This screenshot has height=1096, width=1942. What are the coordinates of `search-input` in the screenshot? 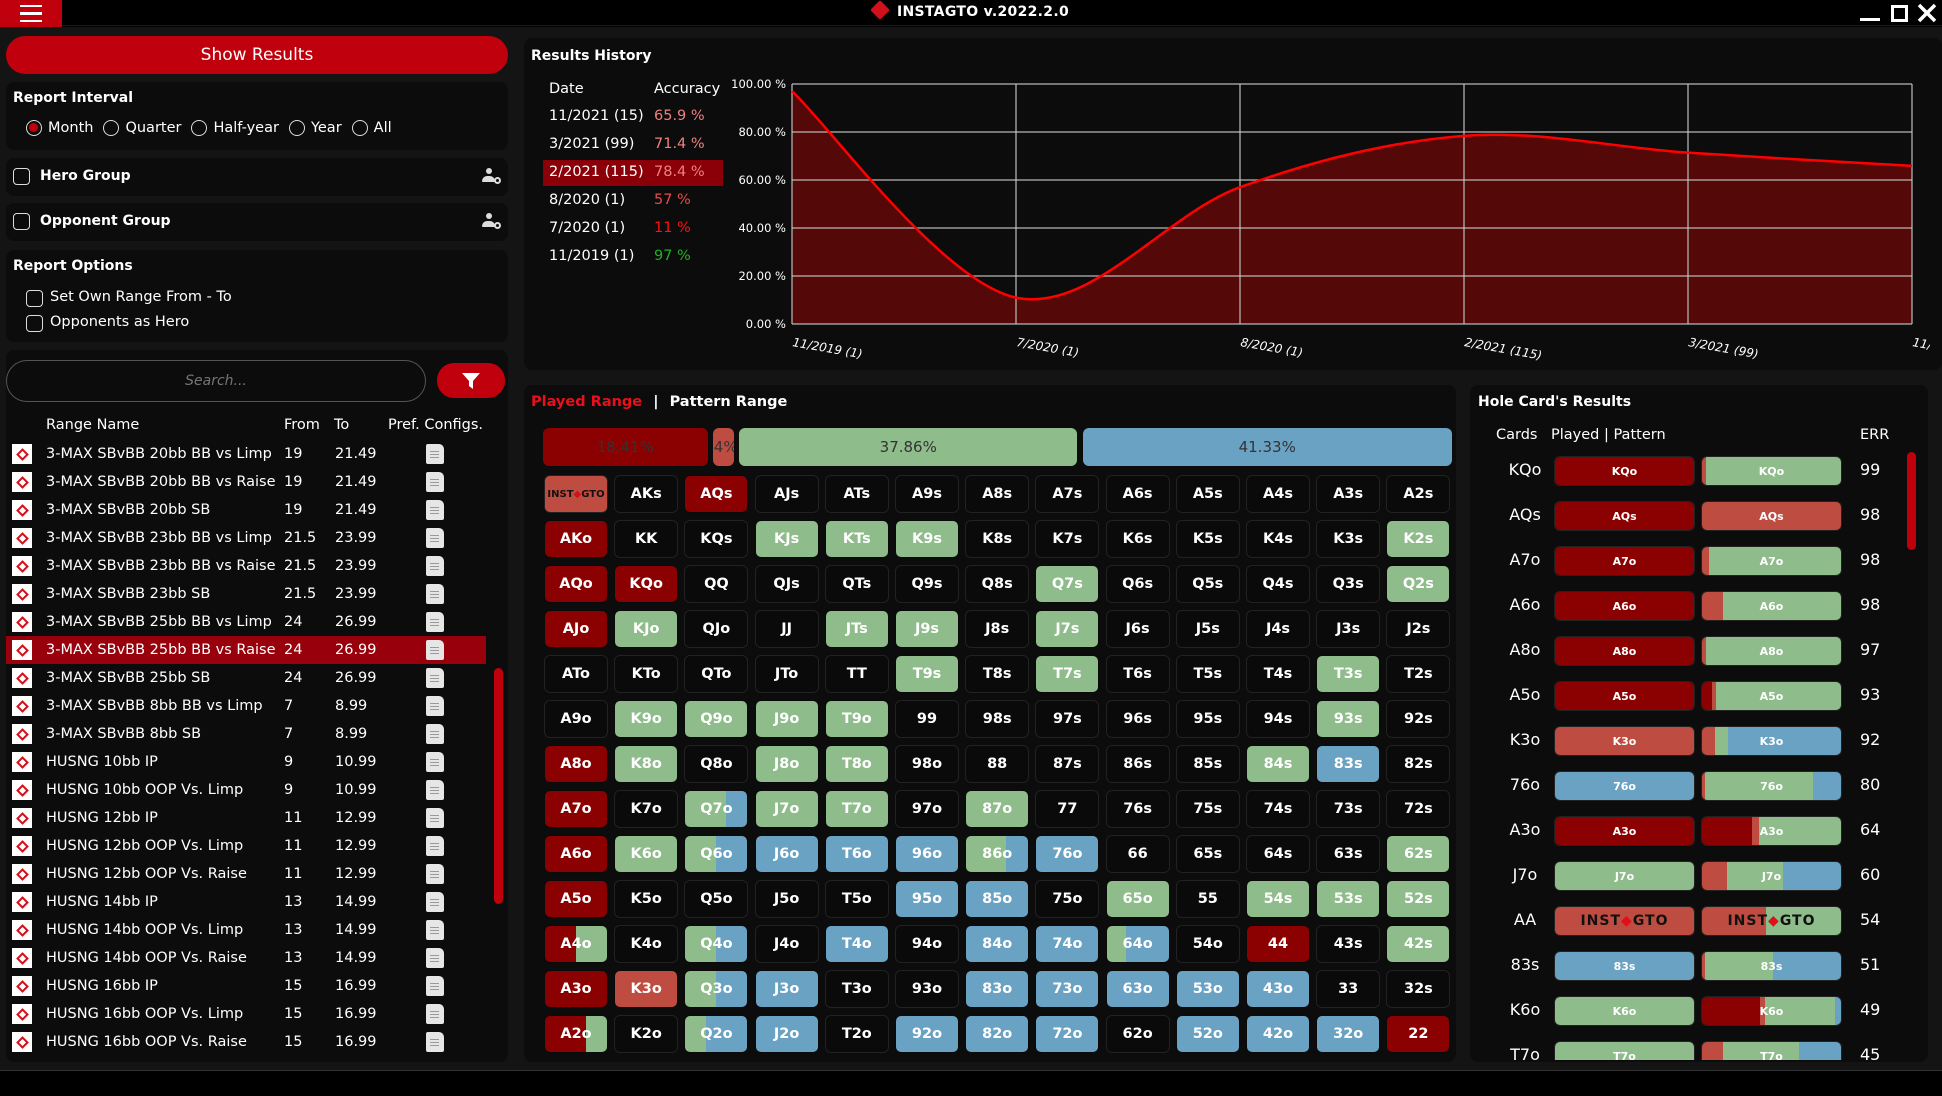 It's located at (216, 381).